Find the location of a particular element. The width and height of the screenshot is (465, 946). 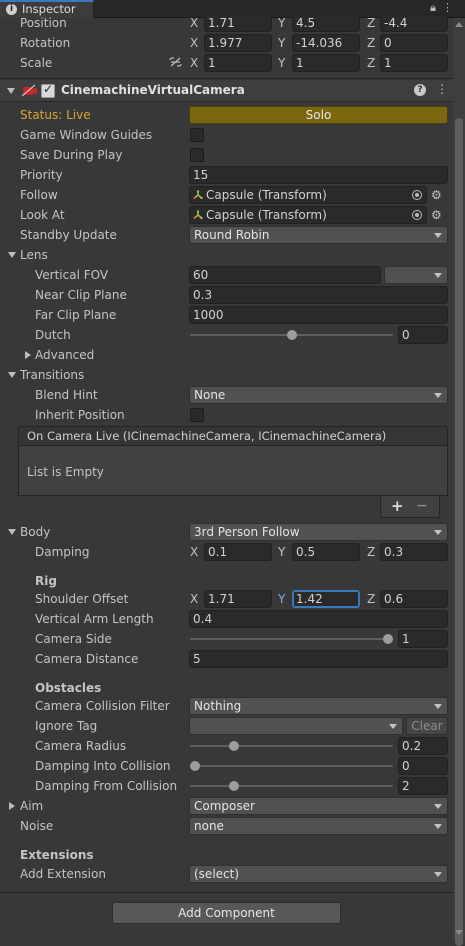

camera-distance-input: 5 is located at coordinates (318, 659).